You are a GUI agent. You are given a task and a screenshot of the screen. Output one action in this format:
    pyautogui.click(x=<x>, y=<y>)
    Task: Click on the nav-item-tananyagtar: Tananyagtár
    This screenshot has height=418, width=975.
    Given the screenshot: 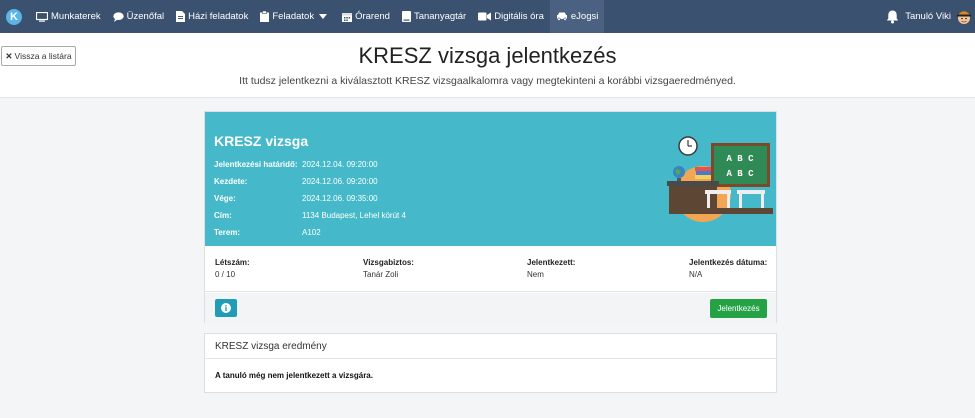 What is the action you would take?
    pyautogui.click(x=434, y=16)
    